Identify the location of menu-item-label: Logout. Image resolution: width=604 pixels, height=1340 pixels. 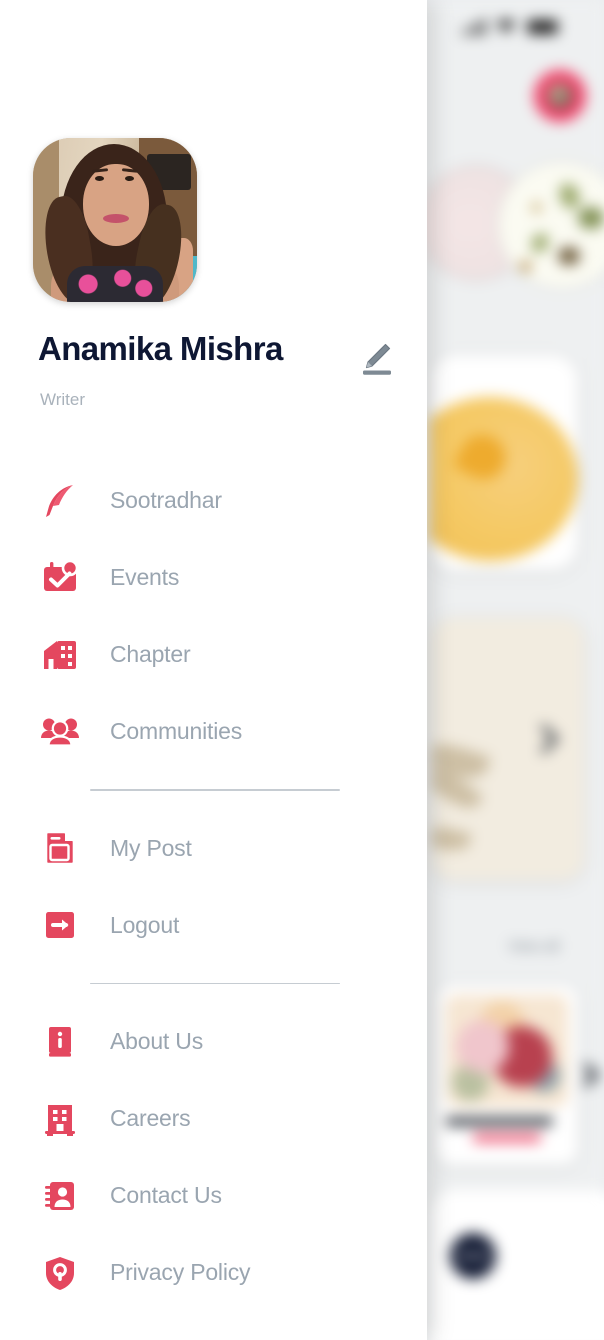
(145, 924).